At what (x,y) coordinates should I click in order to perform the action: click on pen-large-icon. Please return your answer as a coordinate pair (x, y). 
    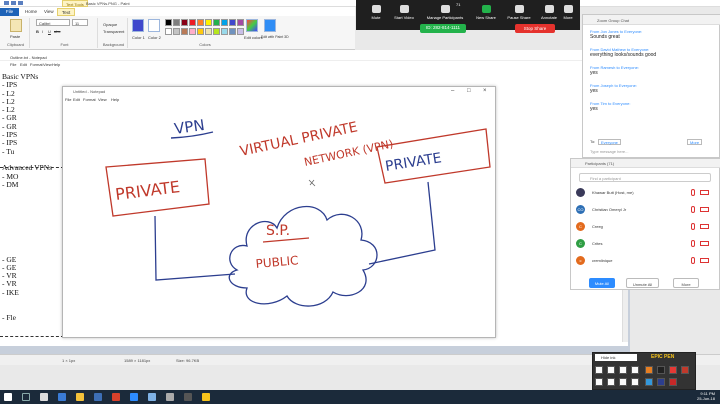
    Looking at the image, I should click on (635, 370).